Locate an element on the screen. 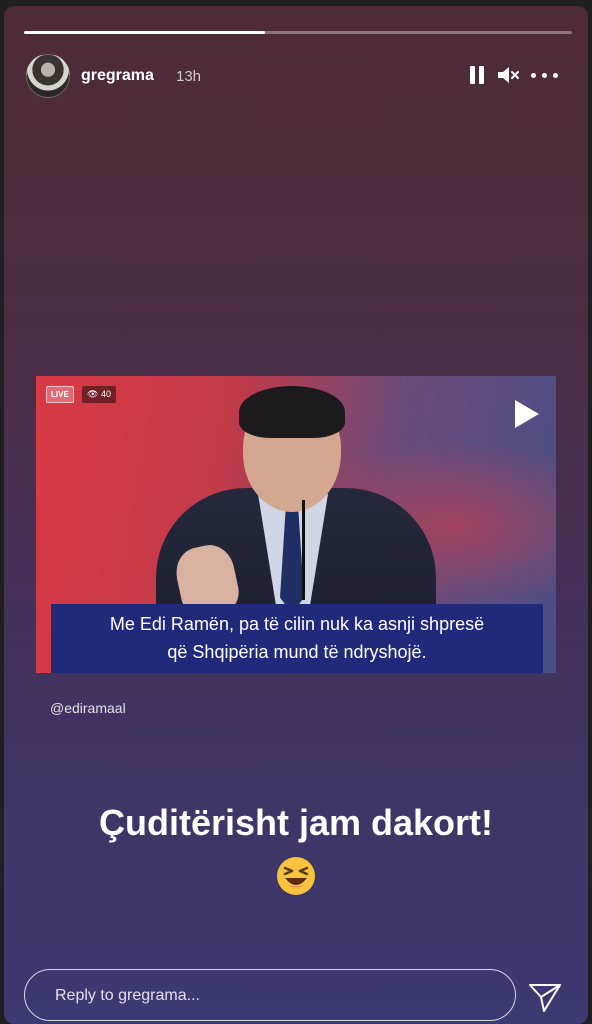 This screenshot has width=592, height=1024. story-progress-bar is located at coordinates (298, 32).